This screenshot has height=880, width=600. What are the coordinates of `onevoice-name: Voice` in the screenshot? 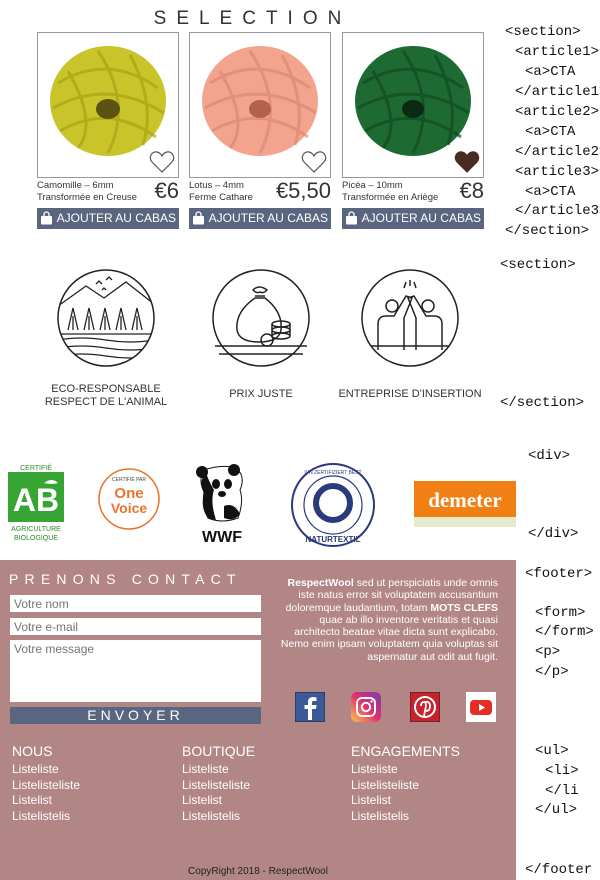 It's located at (129, 508).